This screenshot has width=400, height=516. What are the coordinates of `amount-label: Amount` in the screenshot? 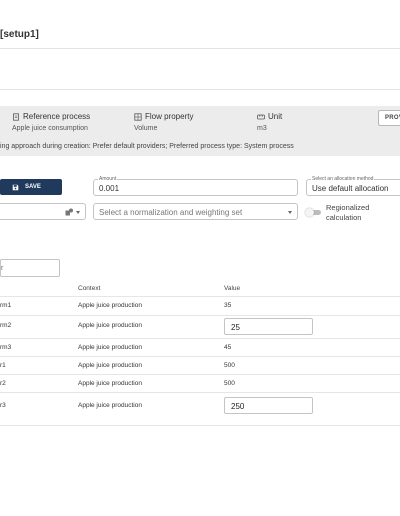 It's located at (108, 179).